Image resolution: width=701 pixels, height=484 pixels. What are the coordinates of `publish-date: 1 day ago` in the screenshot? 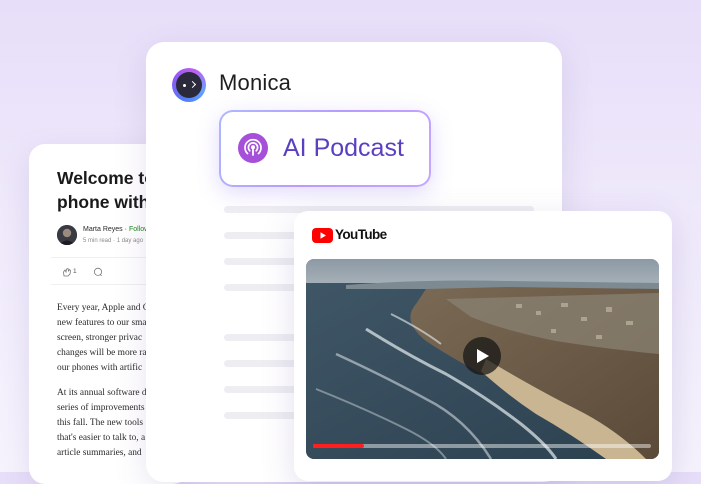 It's located at (130, 241).